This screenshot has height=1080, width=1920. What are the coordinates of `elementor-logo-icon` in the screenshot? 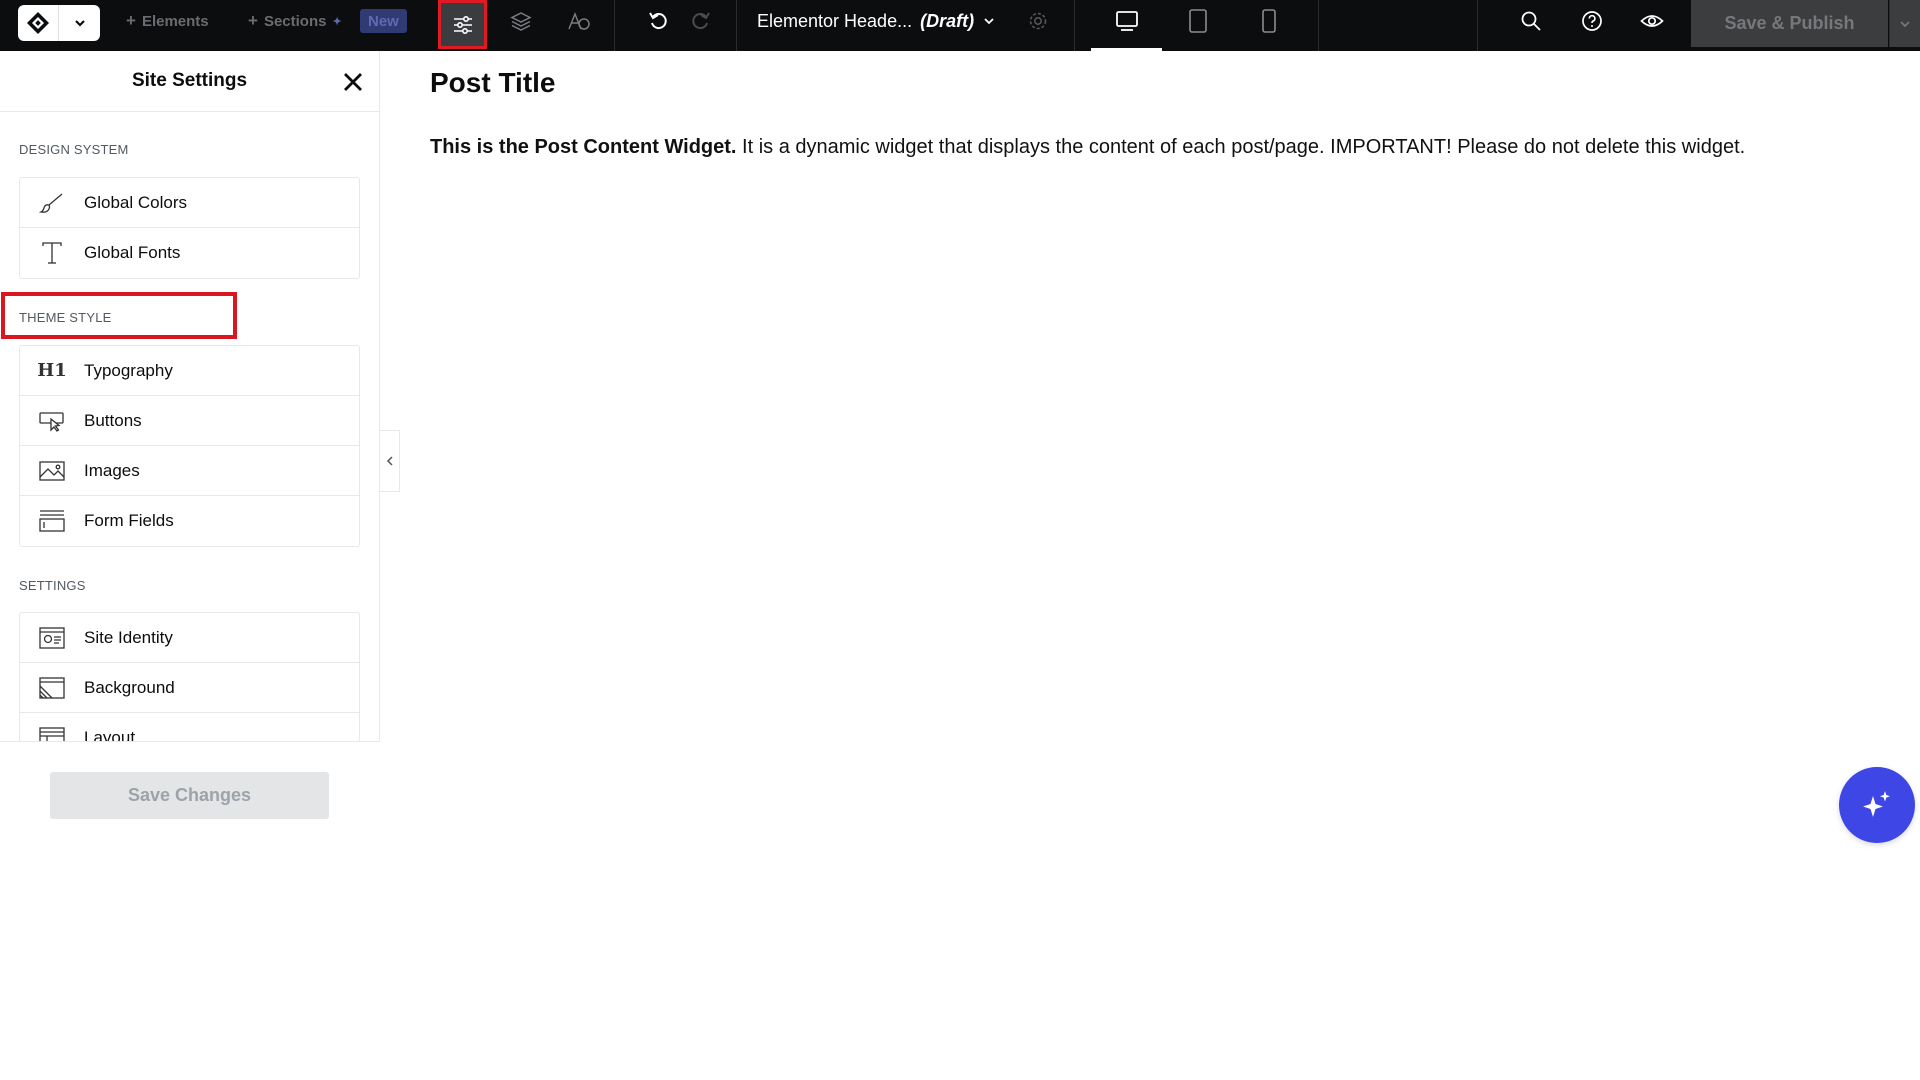 It's located at (38, 23).